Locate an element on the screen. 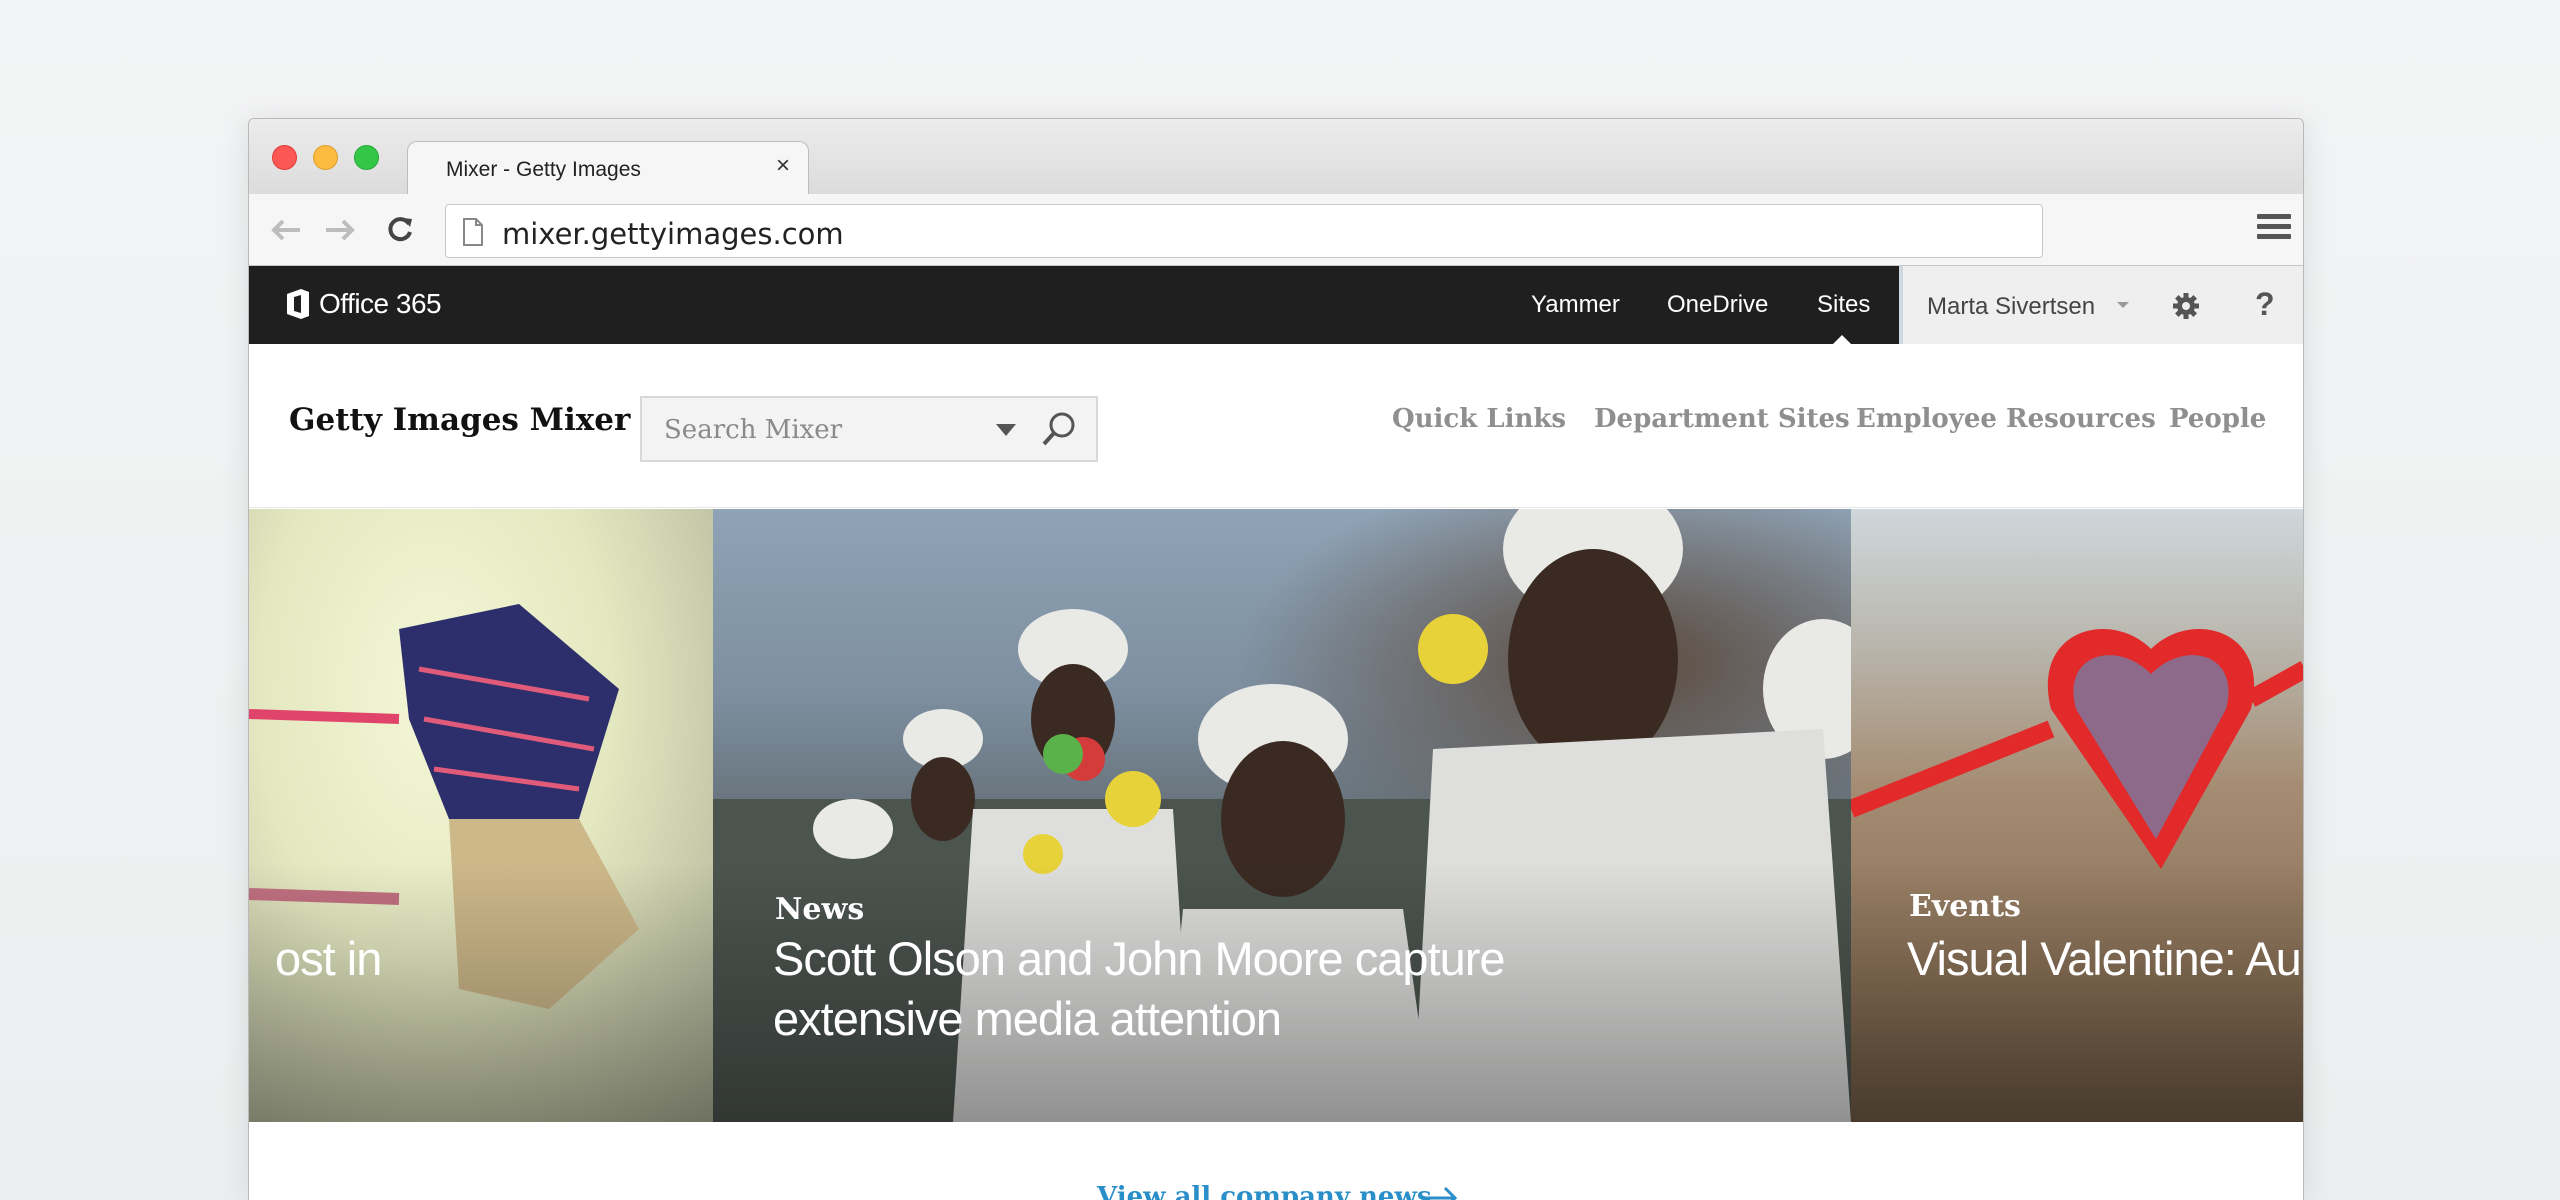 The width and height of the screenshot is (2560, 1200). reload-icon is located at coordinates (400, 229).